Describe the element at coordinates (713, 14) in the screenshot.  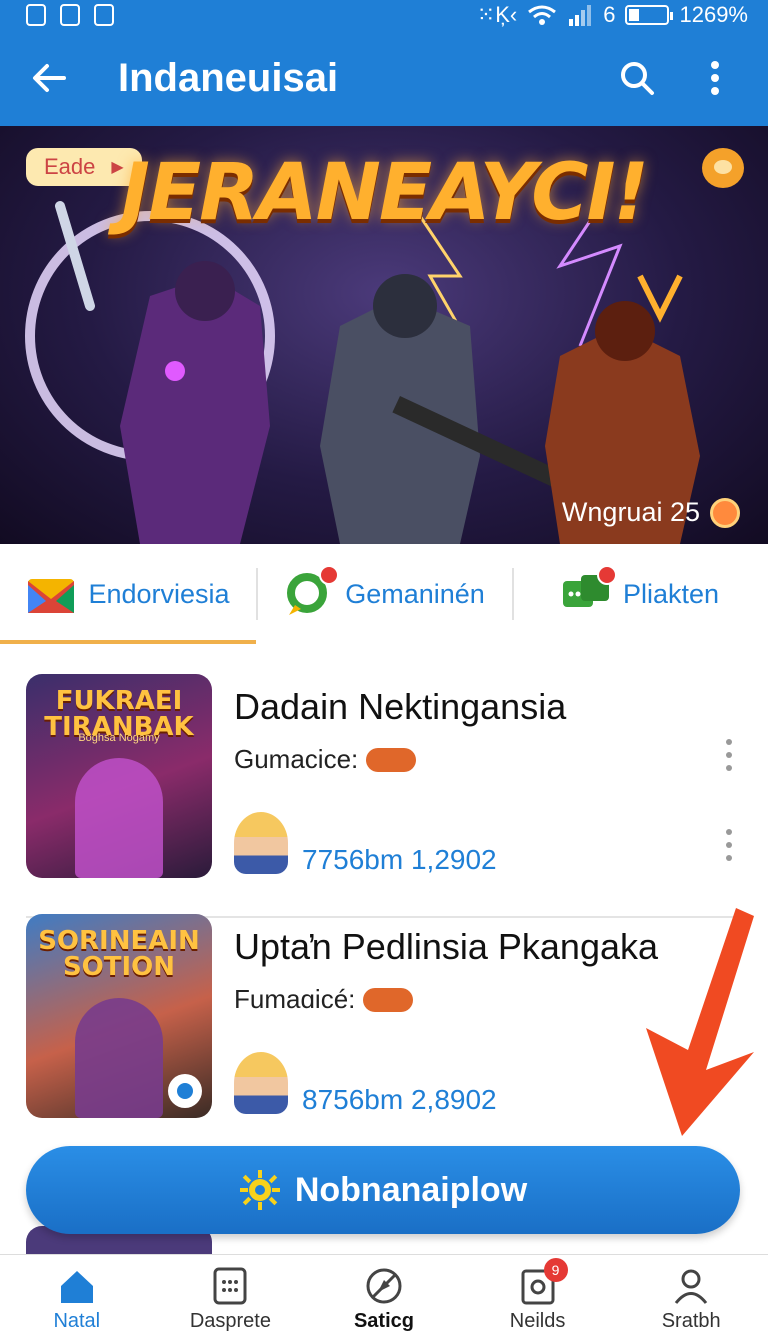
I see `battery-percent: 1269%` at that location.